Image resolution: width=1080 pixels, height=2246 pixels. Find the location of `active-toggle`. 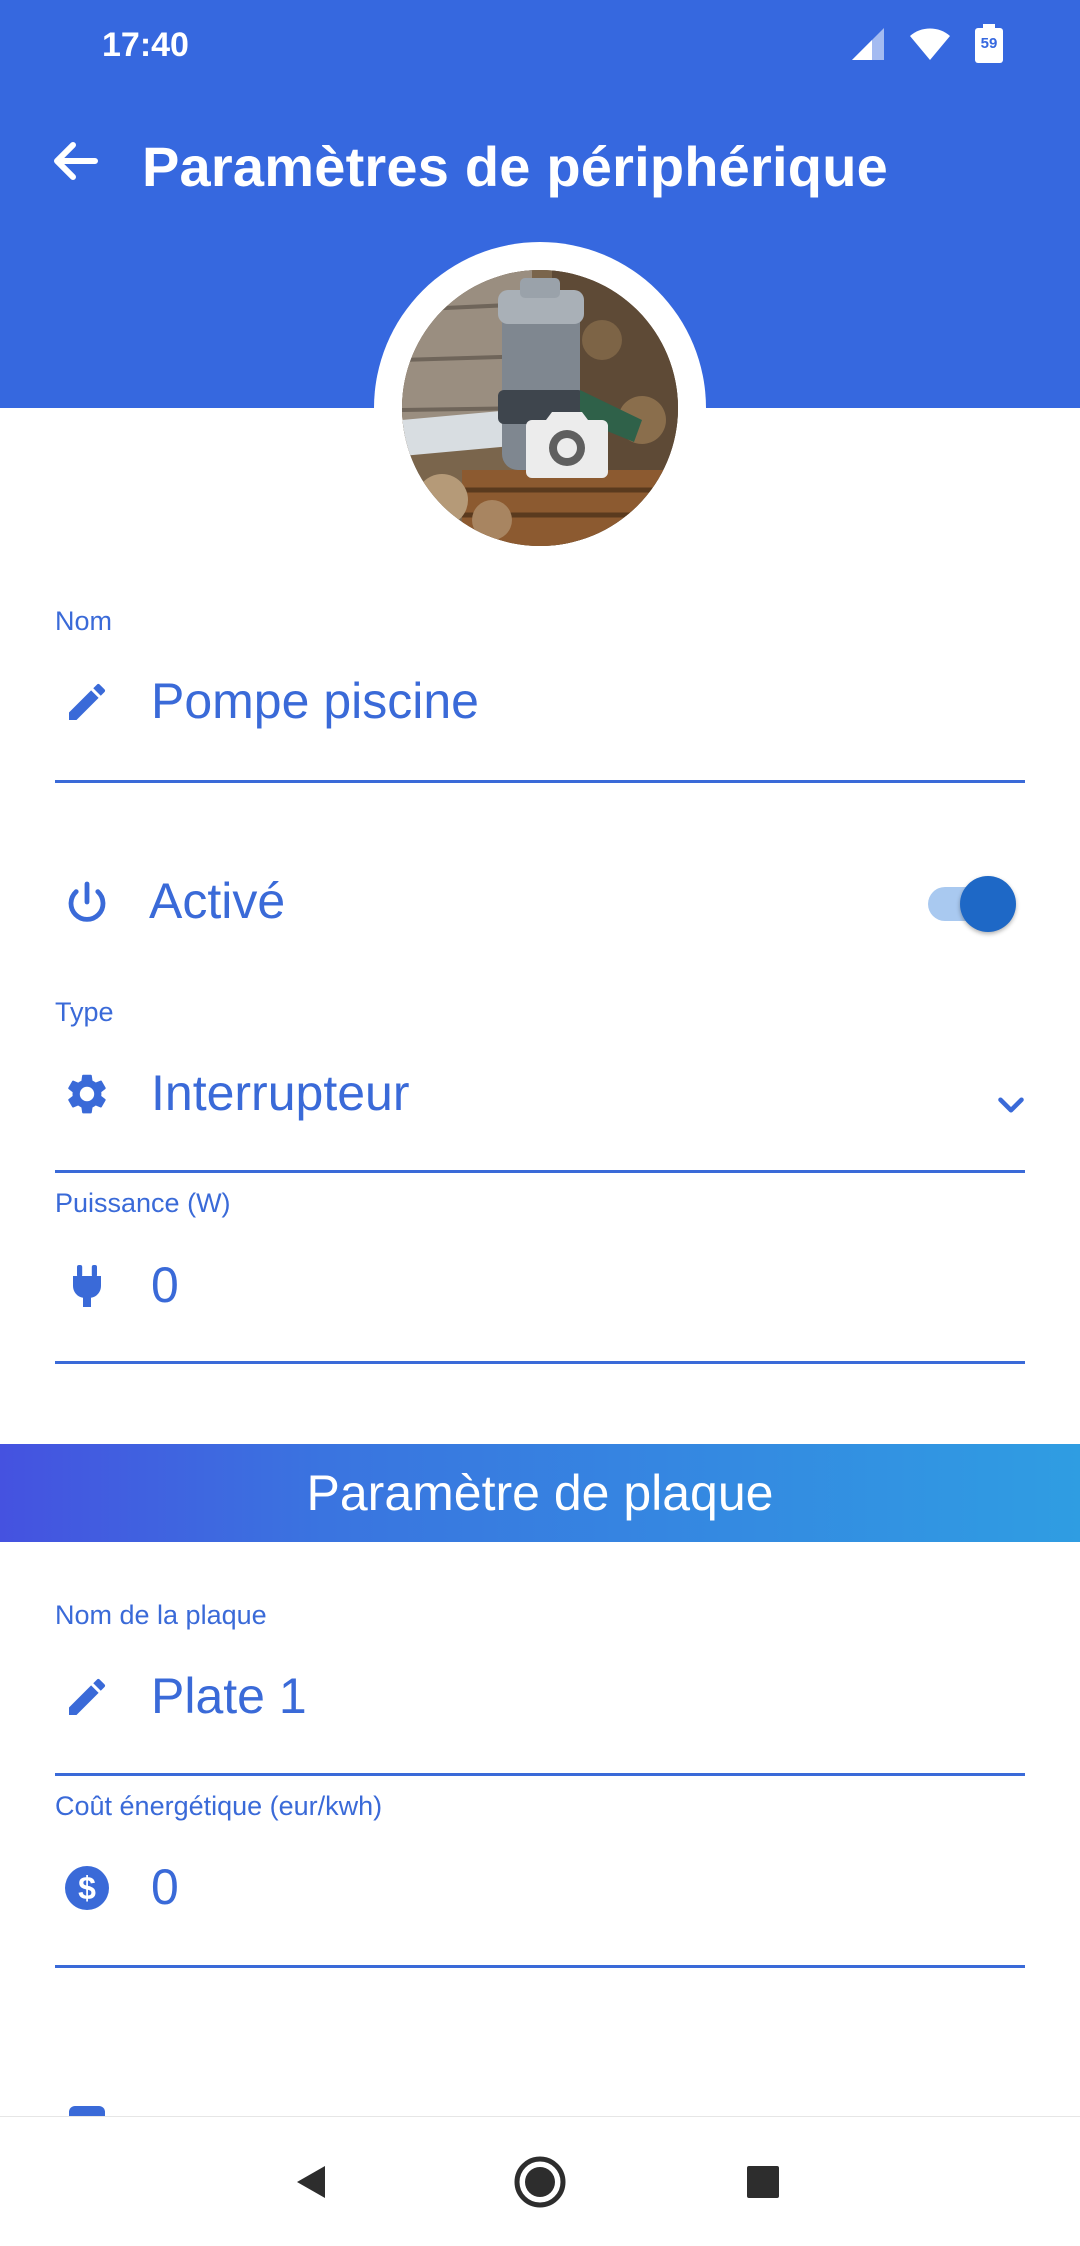

active-toggle is located at coordinates (972, 903).